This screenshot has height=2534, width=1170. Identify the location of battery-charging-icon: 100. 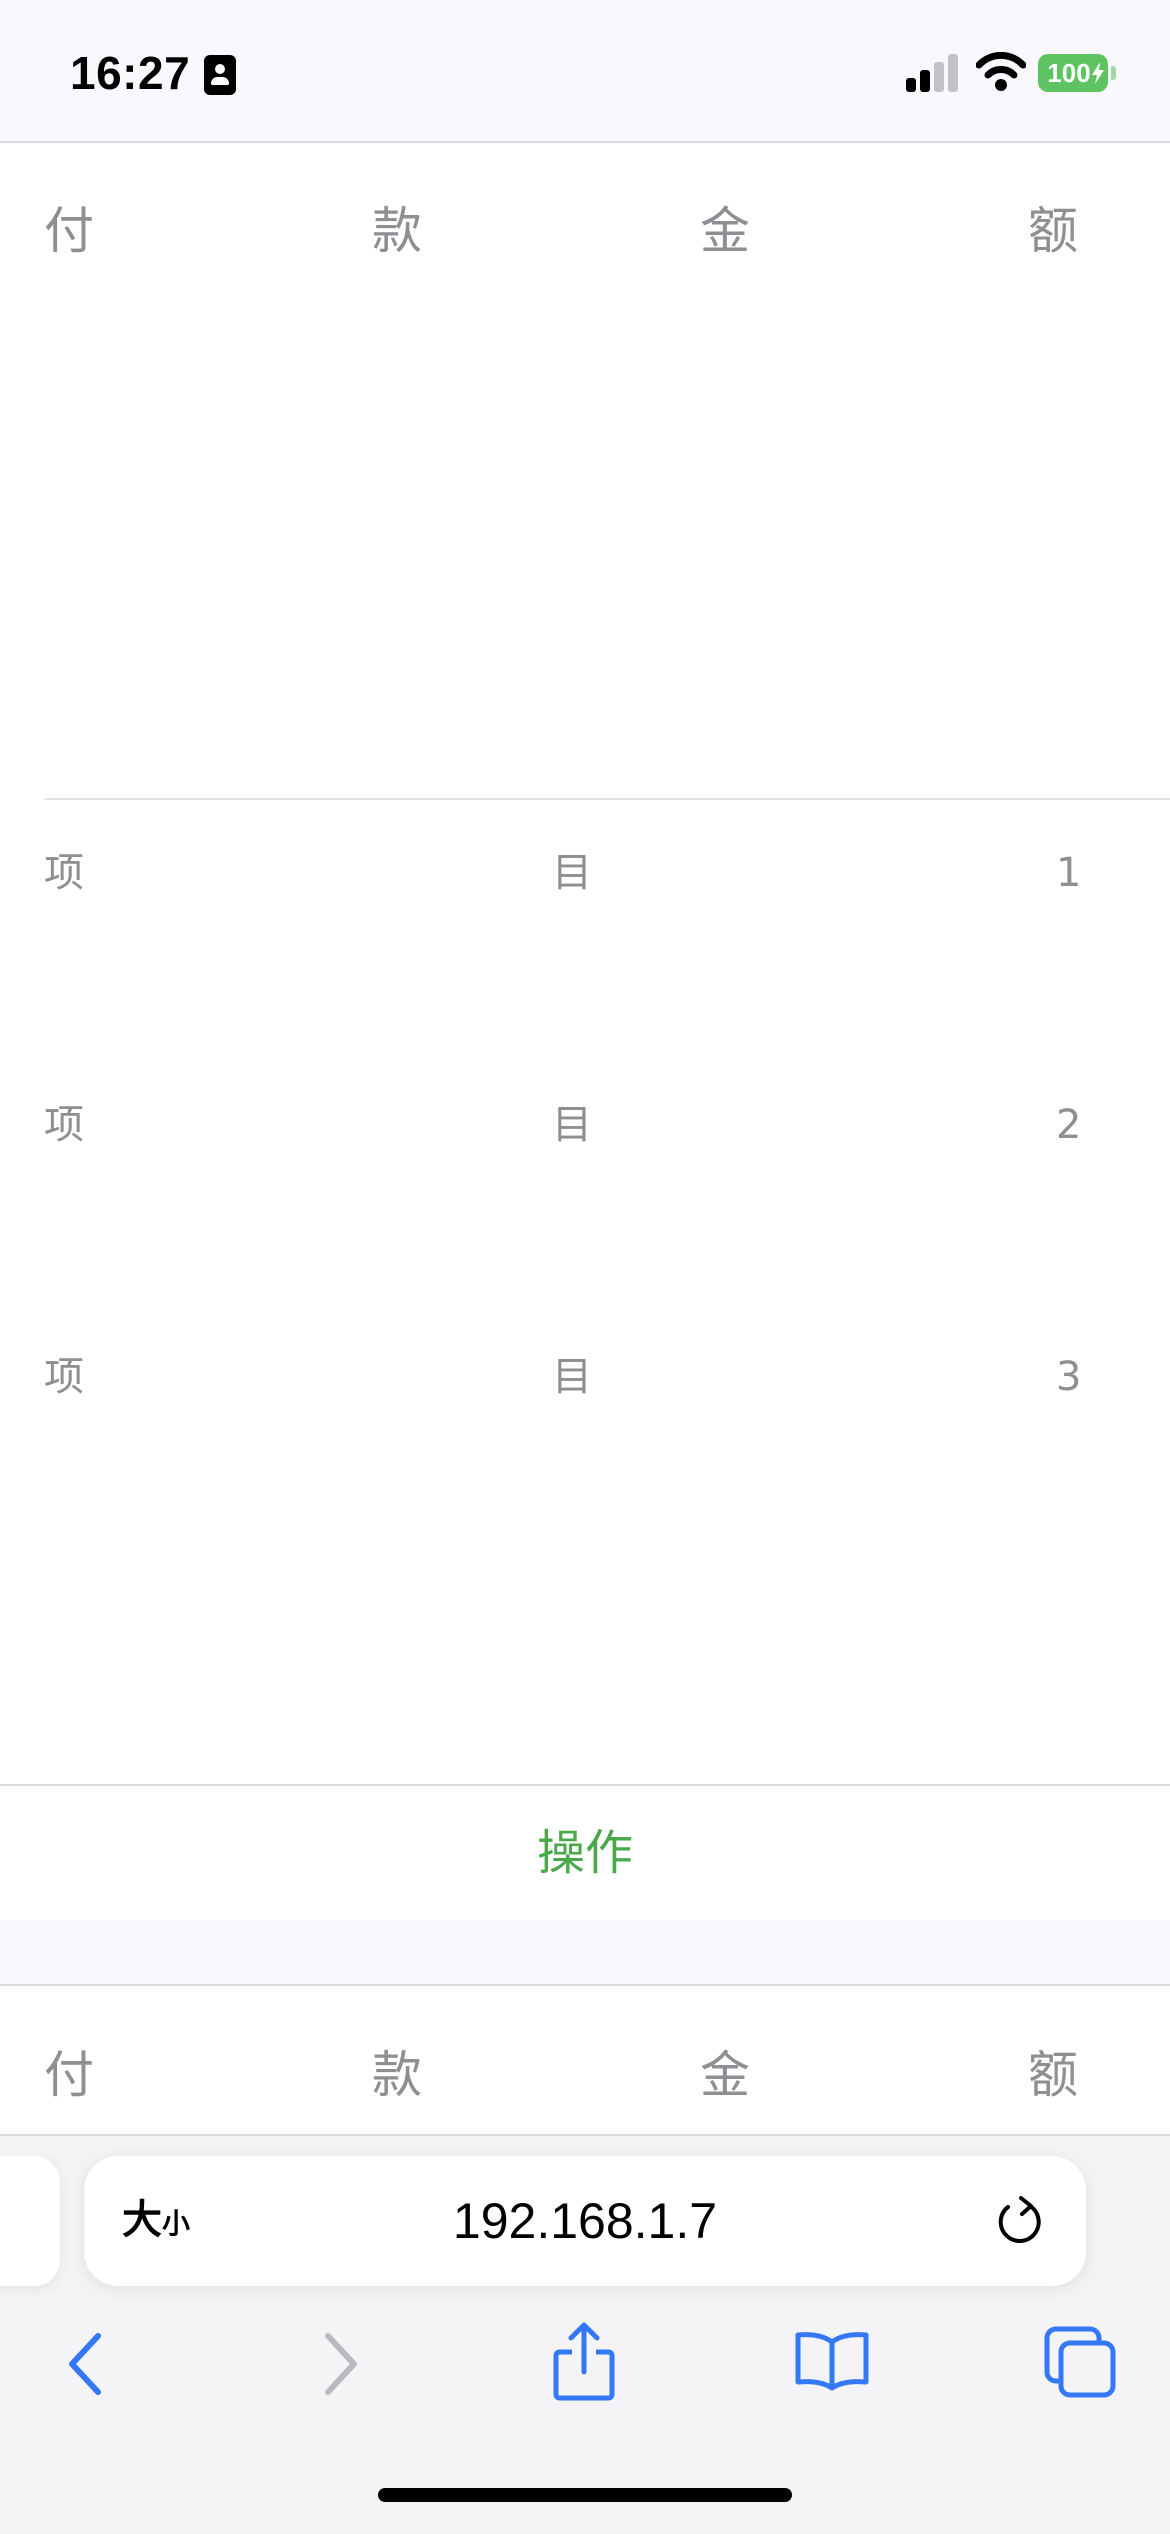
(1073, 73).